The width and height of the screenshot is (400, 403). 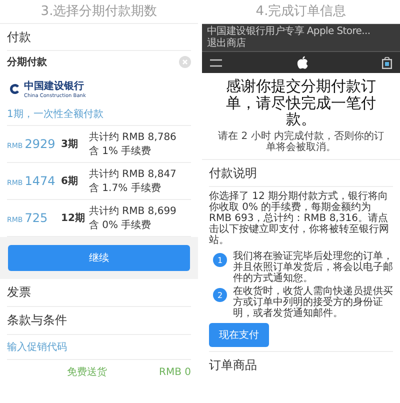 What do you see at coordinates (87, 372) in the screenshot?
I see `shipping-label: 免费送货` at bounding box center [87, 372].